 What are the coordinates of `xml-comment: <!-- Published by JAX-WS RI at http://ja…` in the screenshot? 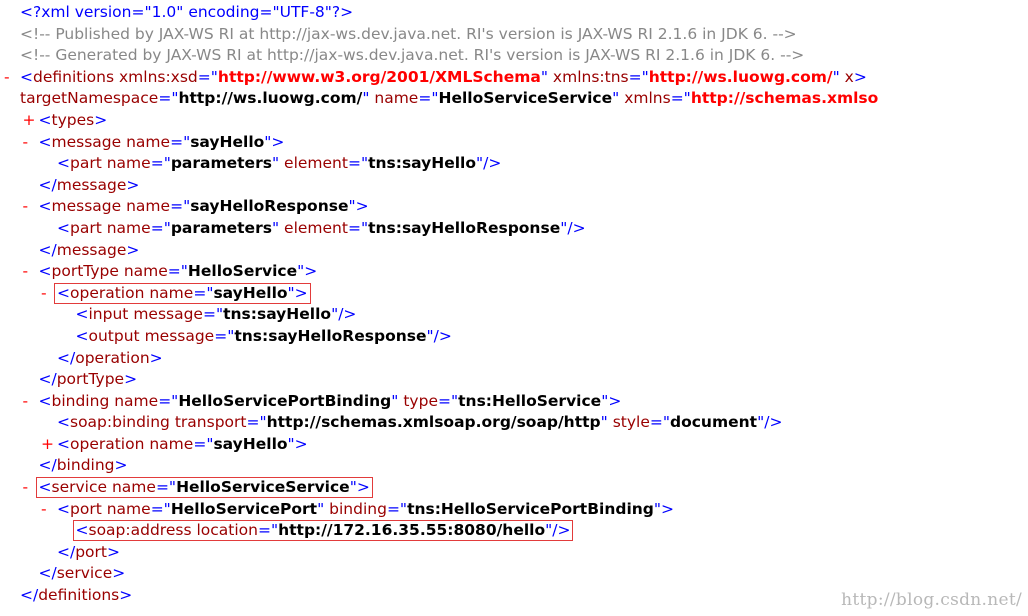 It's located at (408, 33).